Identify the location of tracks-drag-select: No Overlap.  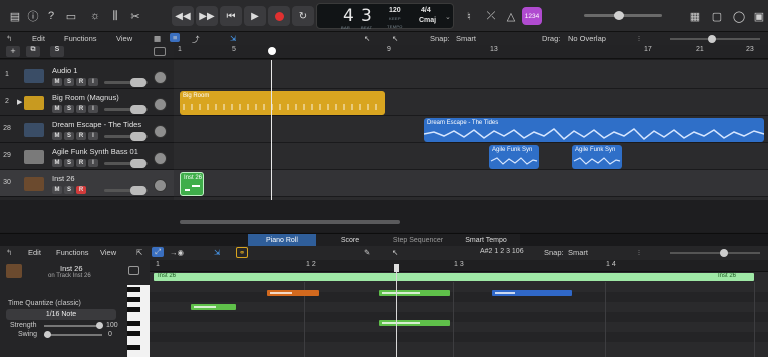
(587, 38).